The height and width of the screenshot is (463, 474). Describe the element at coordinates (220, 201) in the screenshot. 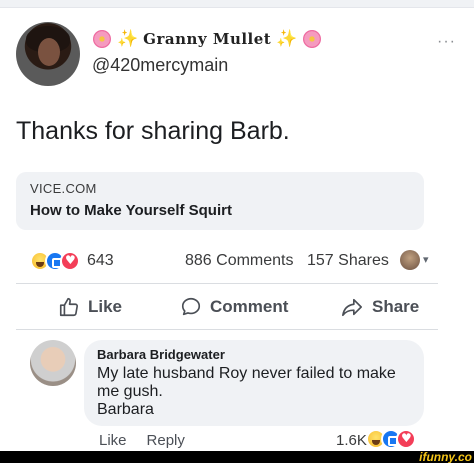

I see `link-preview-card: VICE.COM How to Make Yourself Squirt` at that location.